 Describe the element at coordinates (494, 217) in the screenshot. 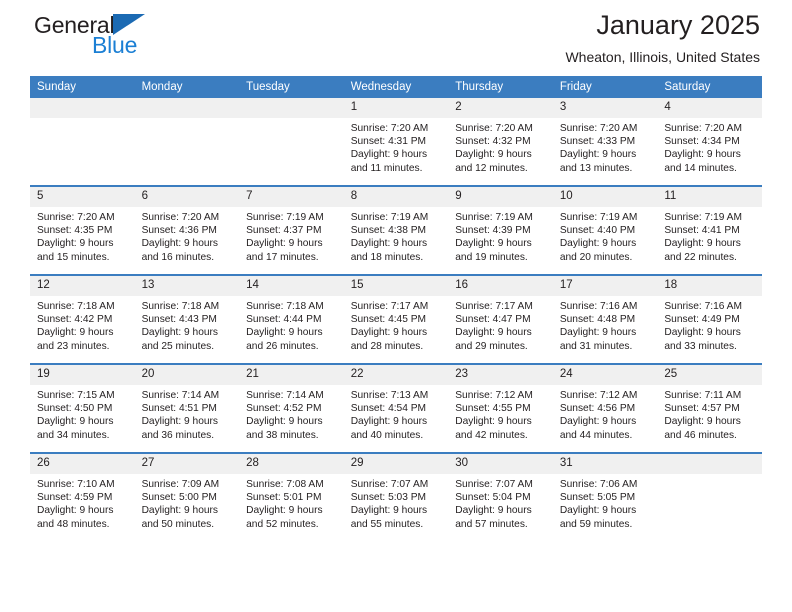

I see `day-info-line: Sunrise: 7:19 AM` at that location.